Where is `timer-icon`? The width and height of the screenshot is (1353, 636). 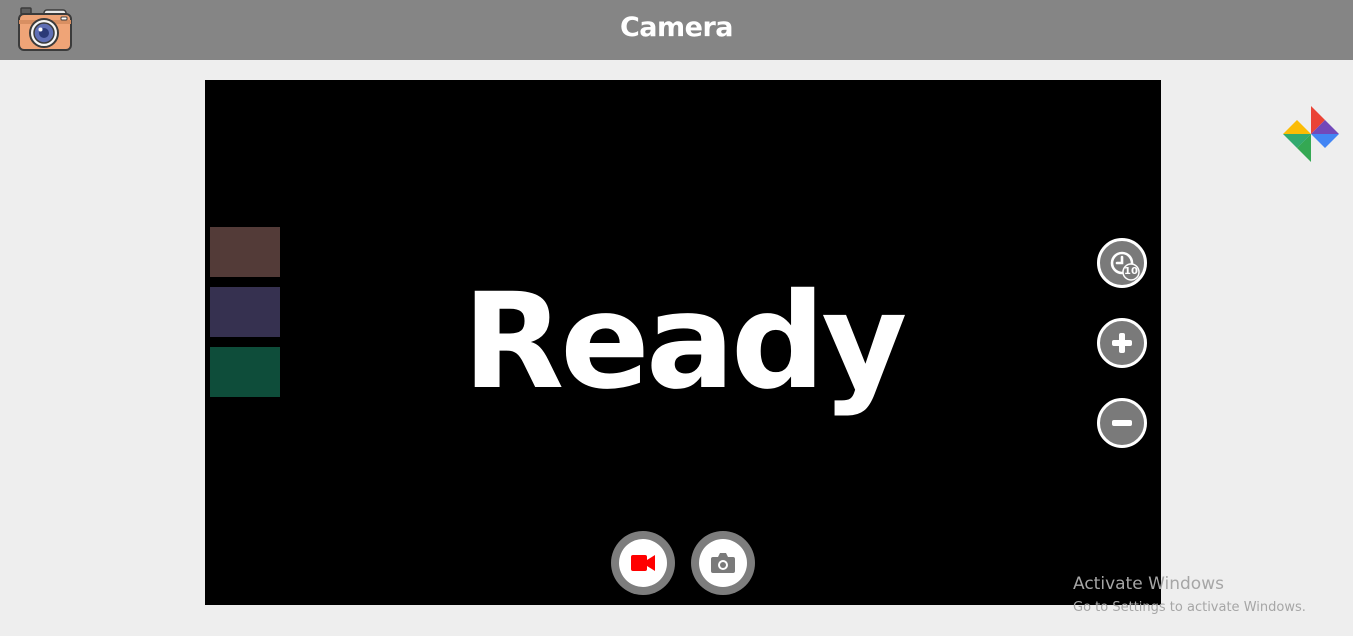 timer-icon is located at coordinates (1125, 266).